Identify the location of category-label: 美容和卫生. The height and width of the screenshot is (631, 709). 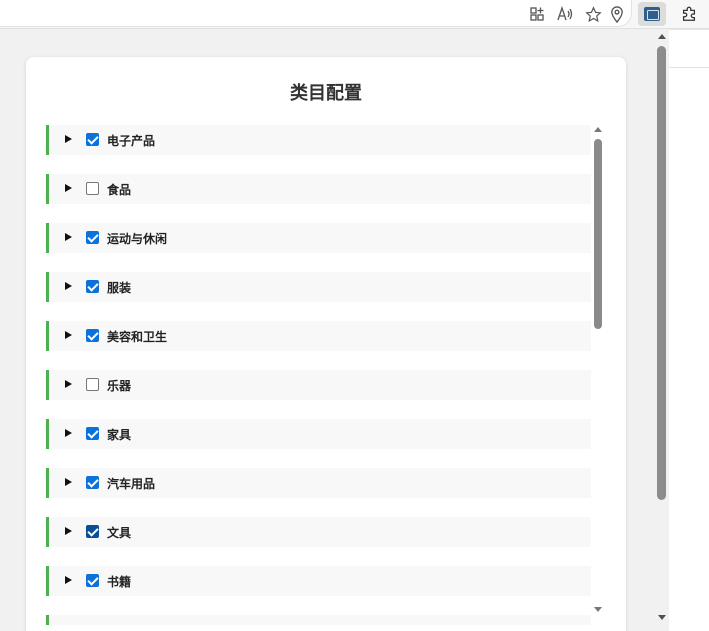
(137, 337).